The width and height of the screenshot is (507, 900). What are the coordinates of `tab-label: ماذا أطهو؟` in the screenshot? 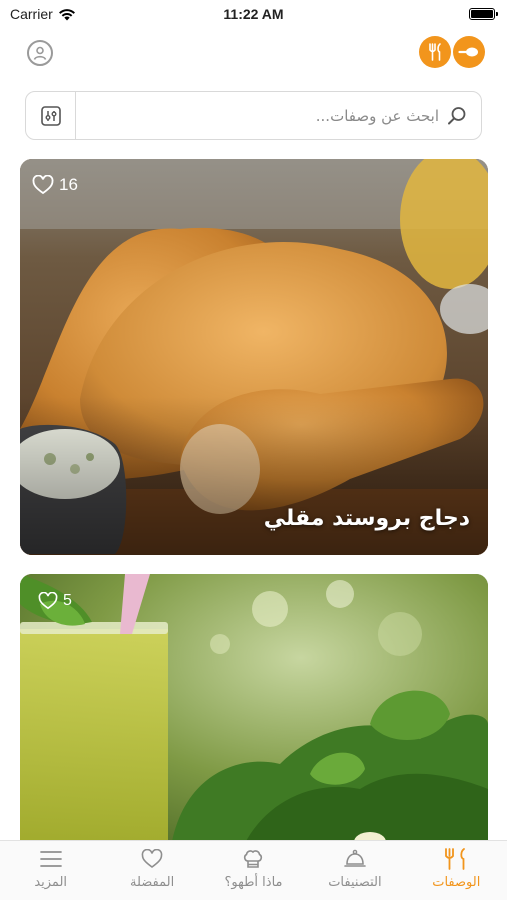 It's located at (253, 882).